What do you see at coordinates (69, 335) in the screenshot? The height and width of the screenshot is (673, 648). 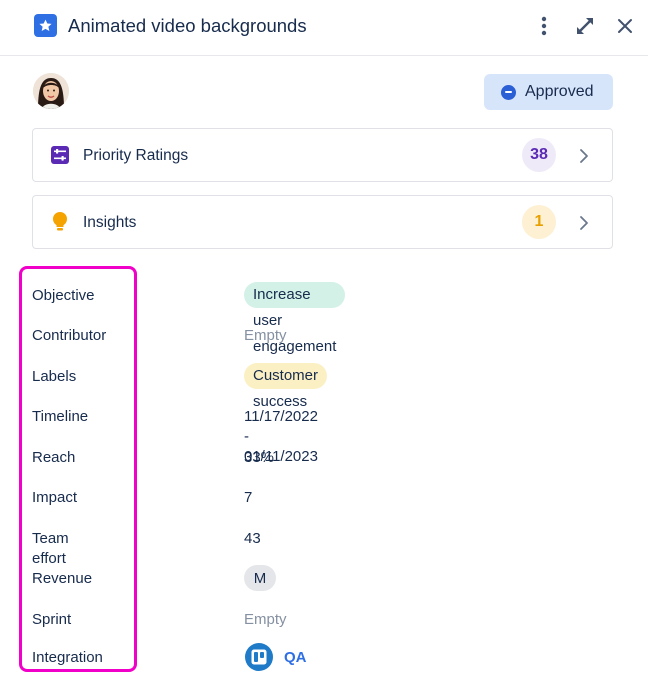 I see `field-label-contributor: Contributor` at bounding box center [69, 335].